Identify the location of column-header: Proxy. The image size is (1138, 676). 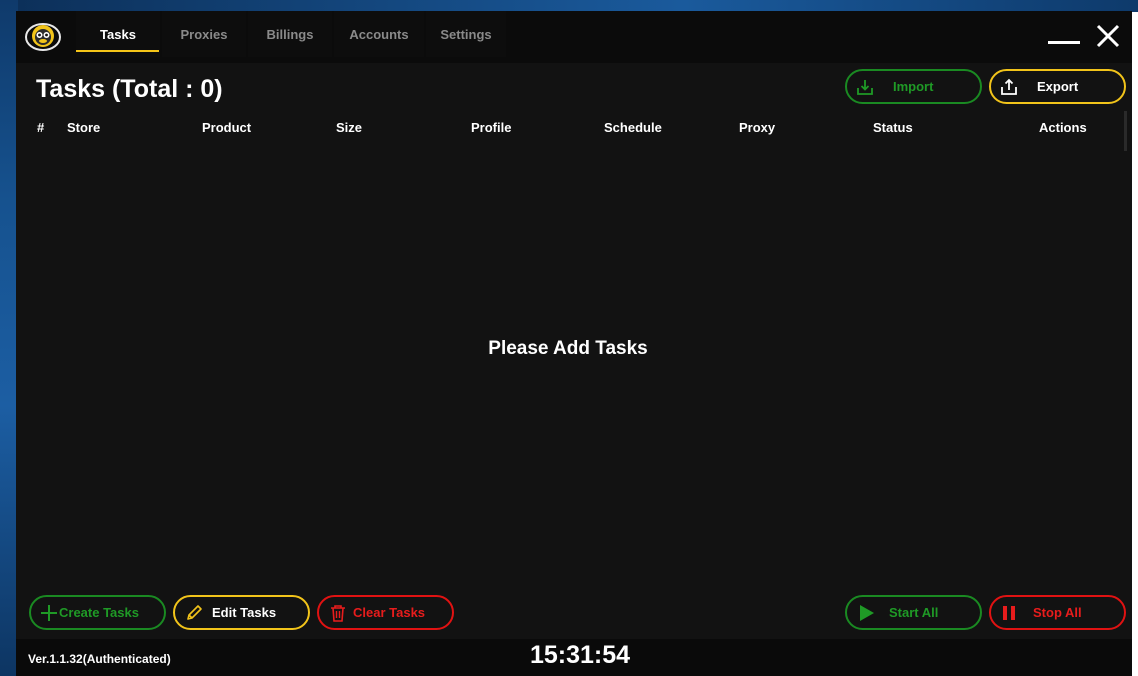
(757, 127).